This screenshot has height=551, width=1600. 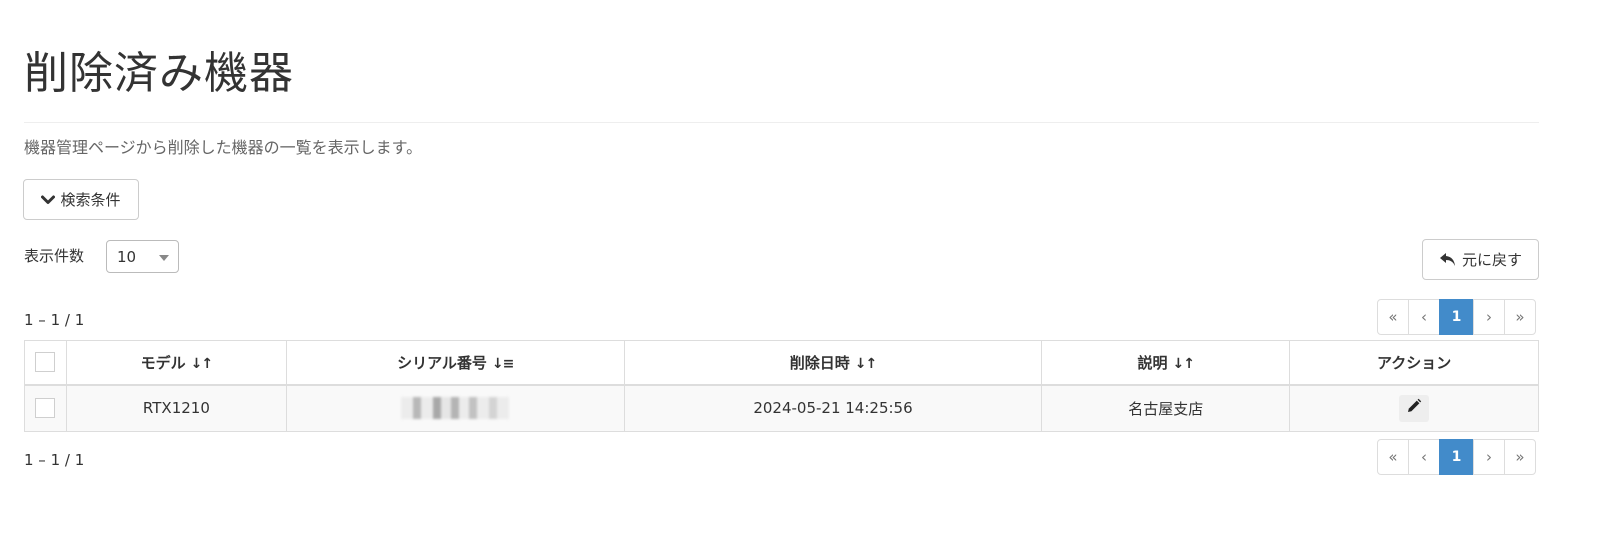 I want to click on search-toggle-label: 検索条件, so click(x=90, y=200).